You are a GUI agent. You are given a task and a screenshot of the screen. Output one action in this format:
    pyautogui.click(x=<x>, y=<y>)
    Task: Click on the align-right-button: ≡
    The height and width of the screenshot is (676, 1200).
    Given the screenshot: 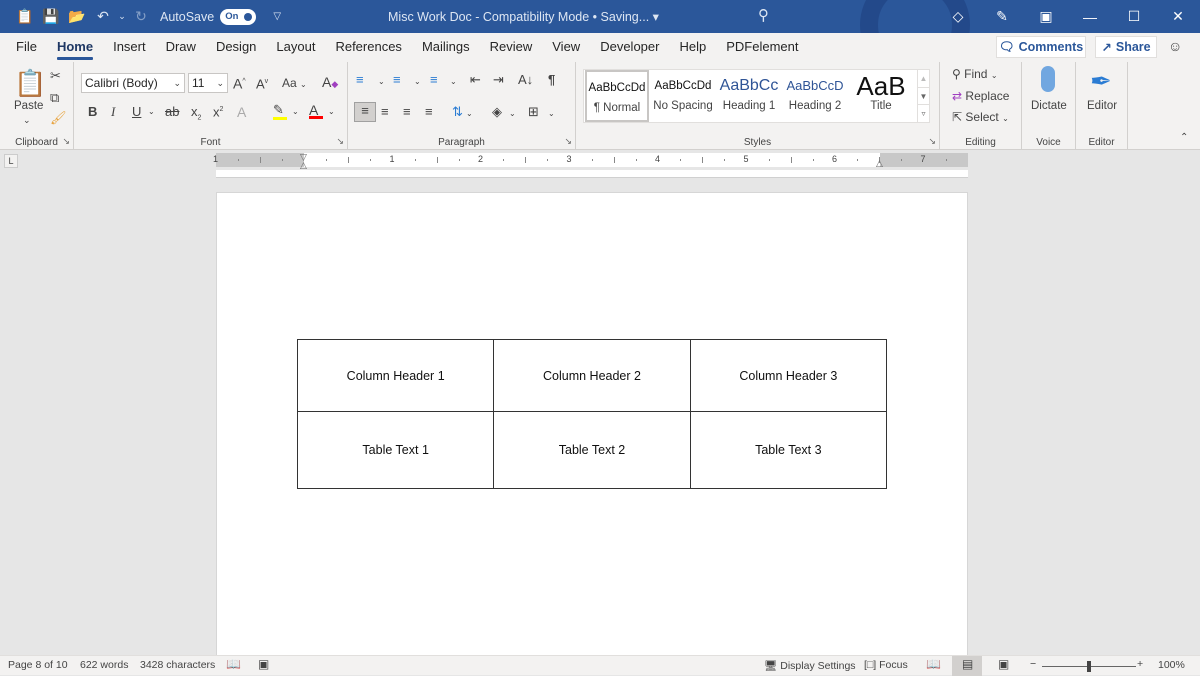 What is the action you would take?
    pyautogui.click(x=407, y=112)
    